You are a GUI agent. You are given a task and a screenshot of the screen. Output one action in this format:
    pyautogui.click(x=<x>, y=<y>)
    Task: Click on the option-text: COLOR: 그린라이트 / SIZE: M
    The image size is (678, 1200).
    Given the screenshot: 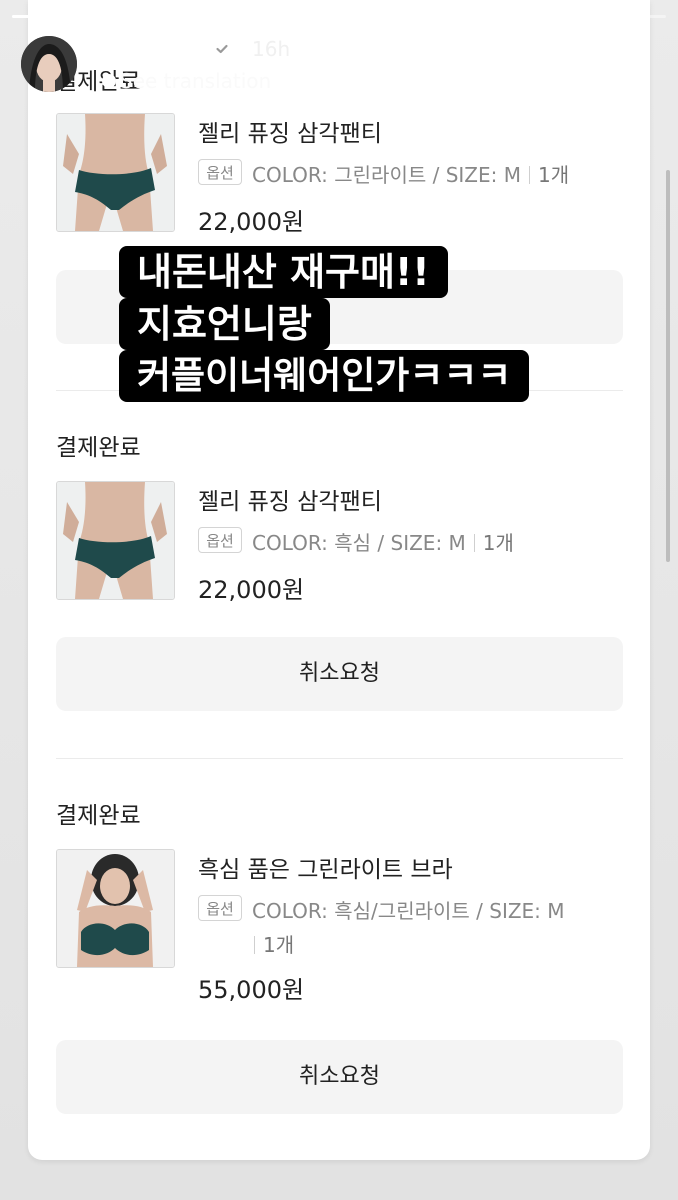 What is the action you would take?
    pyautogui.click(x=386, y=175)
    